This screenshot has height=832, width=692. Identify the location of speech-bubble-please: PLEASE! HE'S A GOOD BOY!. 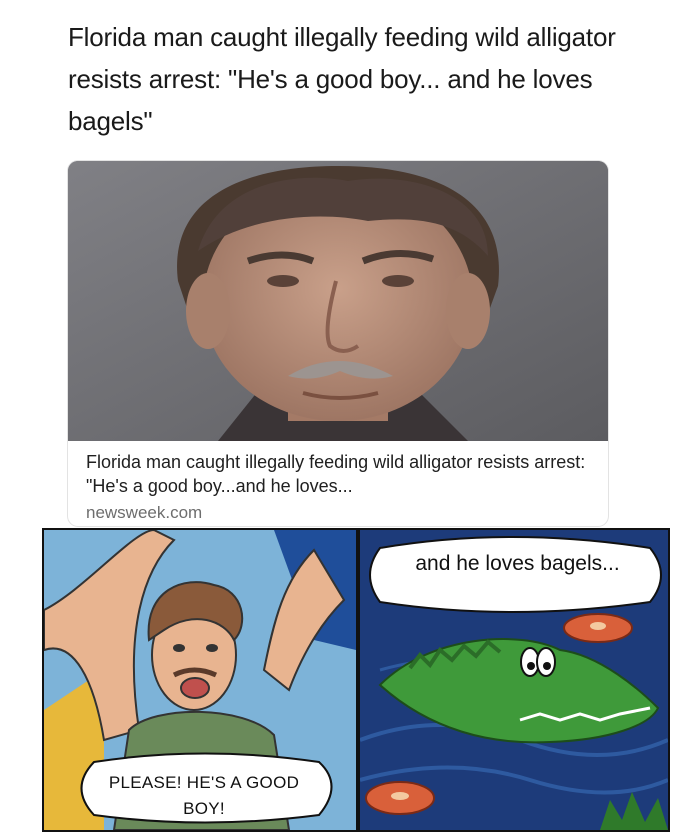
(204, 795).